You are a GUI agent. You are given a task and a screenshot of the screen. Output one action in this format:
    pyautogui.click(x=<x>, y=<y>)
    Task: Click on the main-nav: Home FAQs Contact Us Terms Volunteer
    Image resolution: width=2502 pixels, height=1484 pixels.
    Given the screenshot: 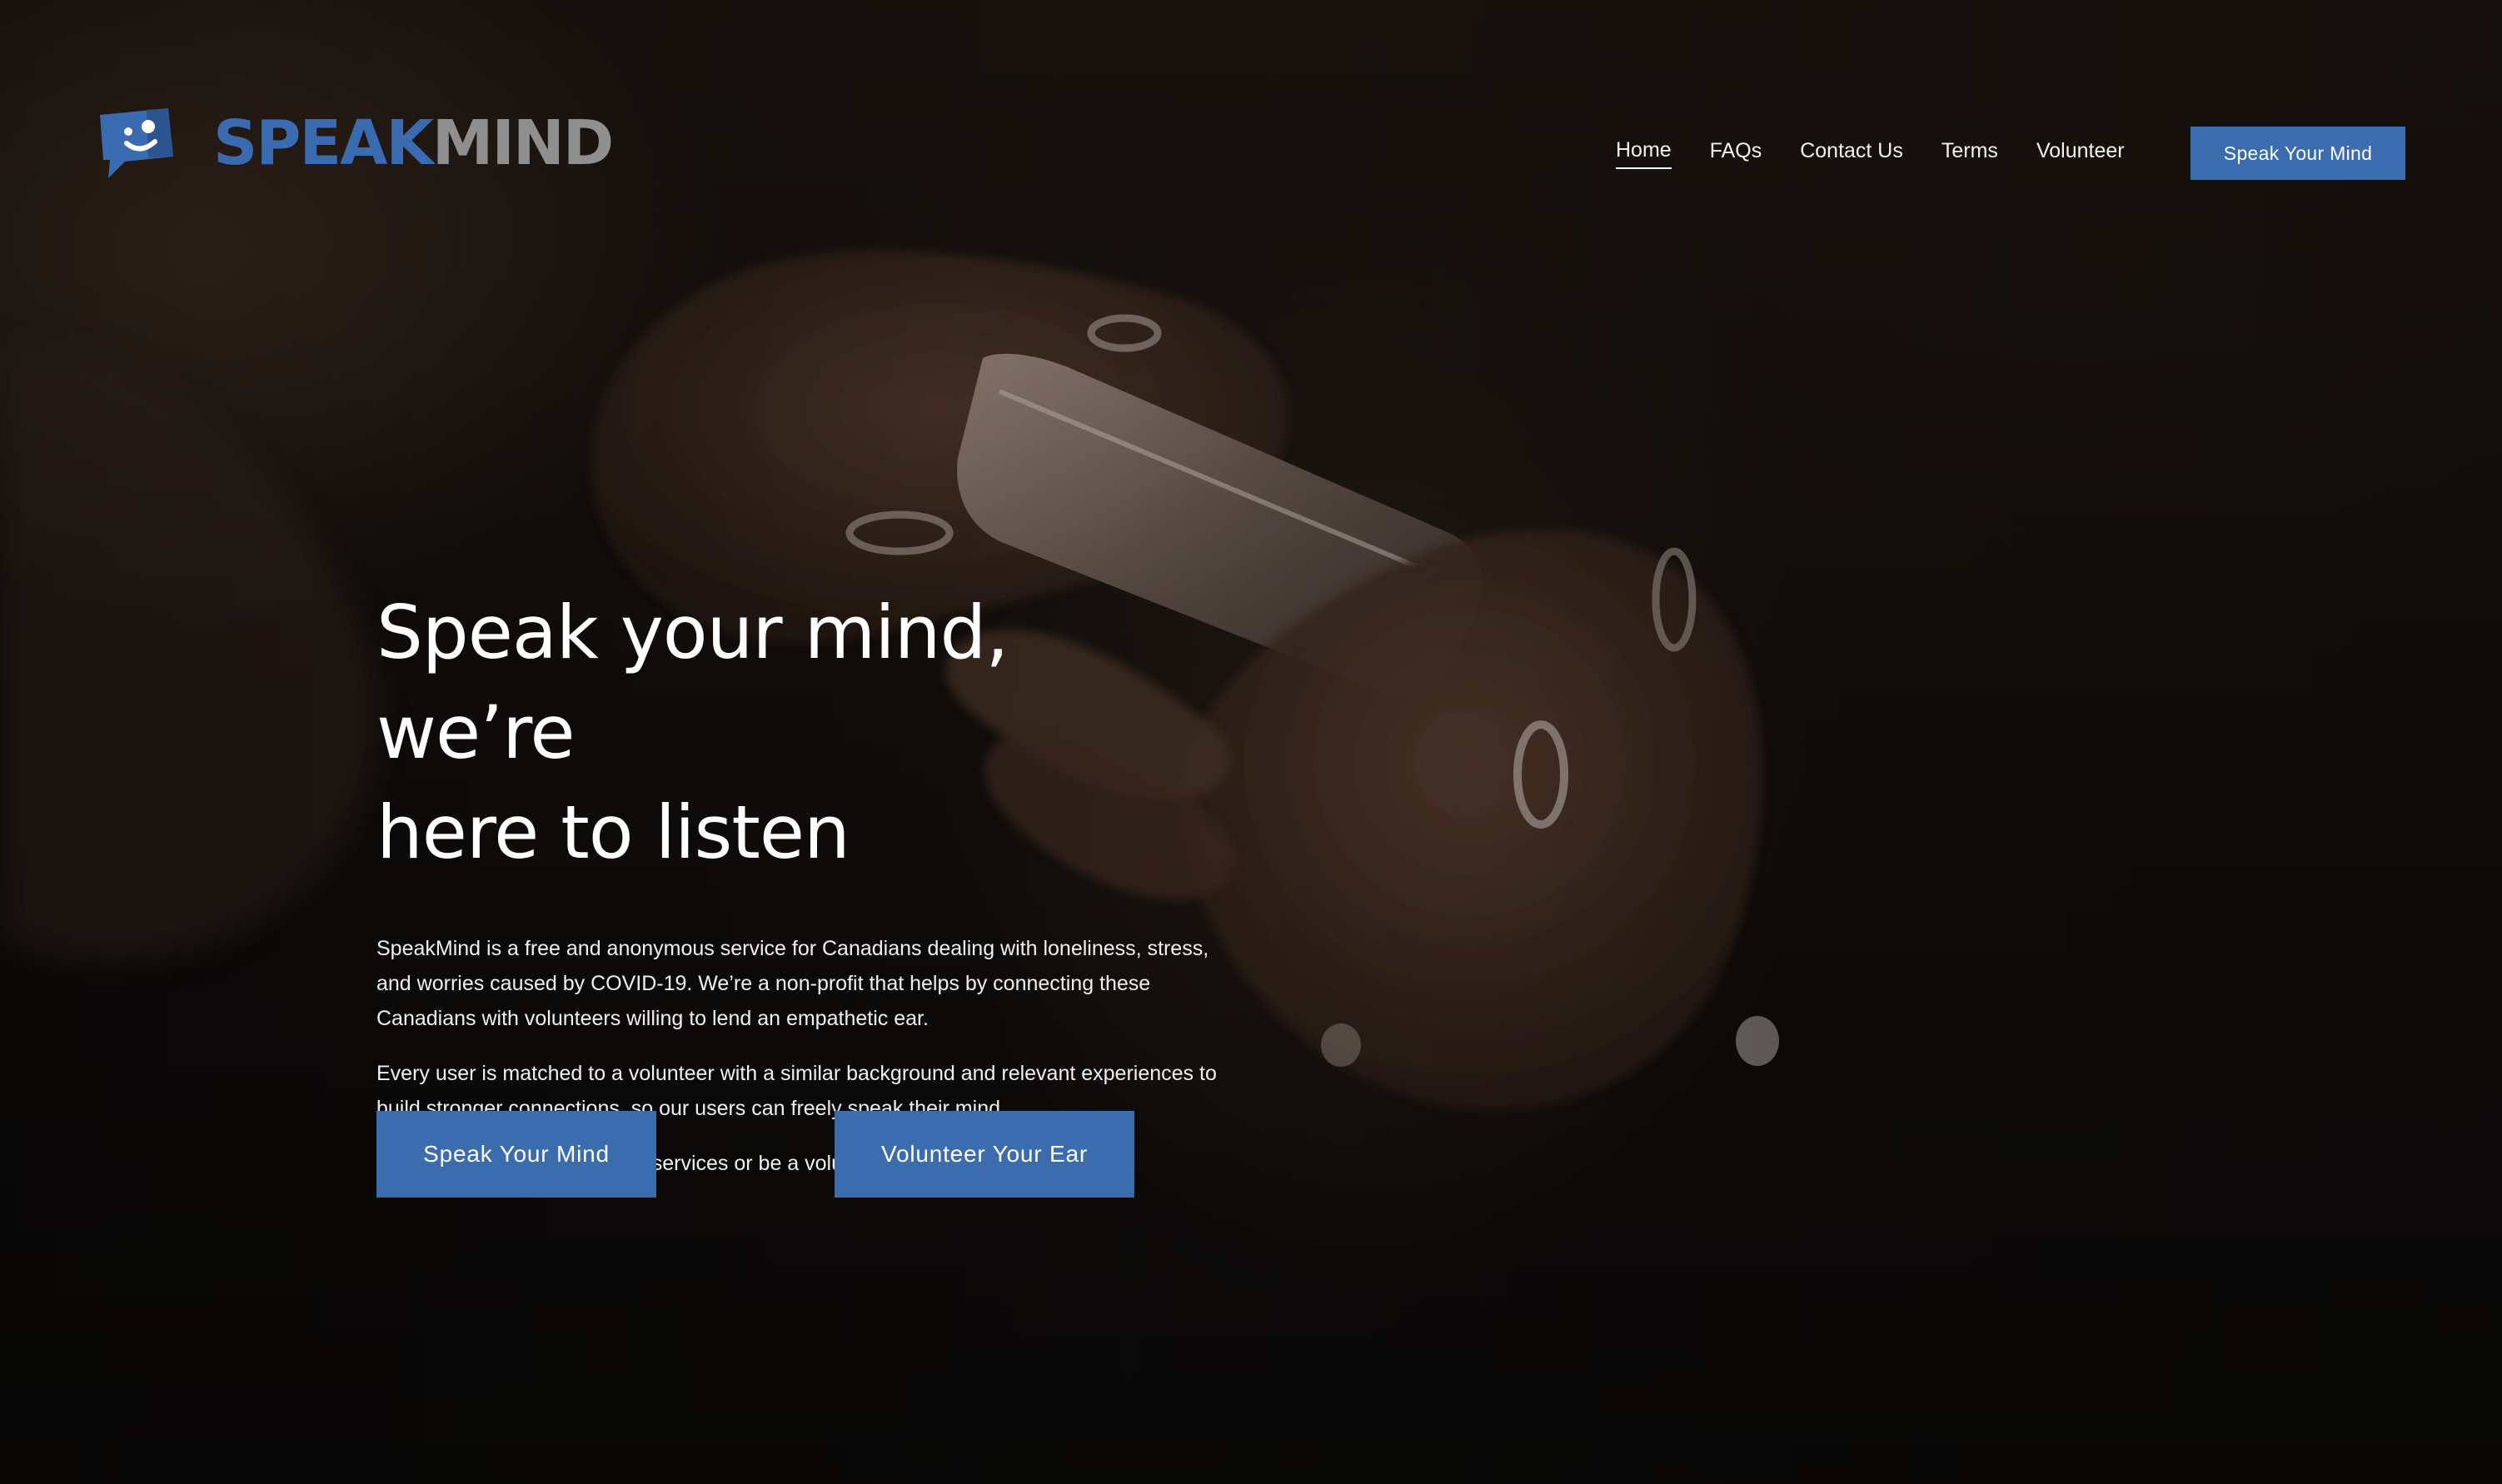 What is the action you would take?
    pyautogui.click(x=1870, y=153)
    